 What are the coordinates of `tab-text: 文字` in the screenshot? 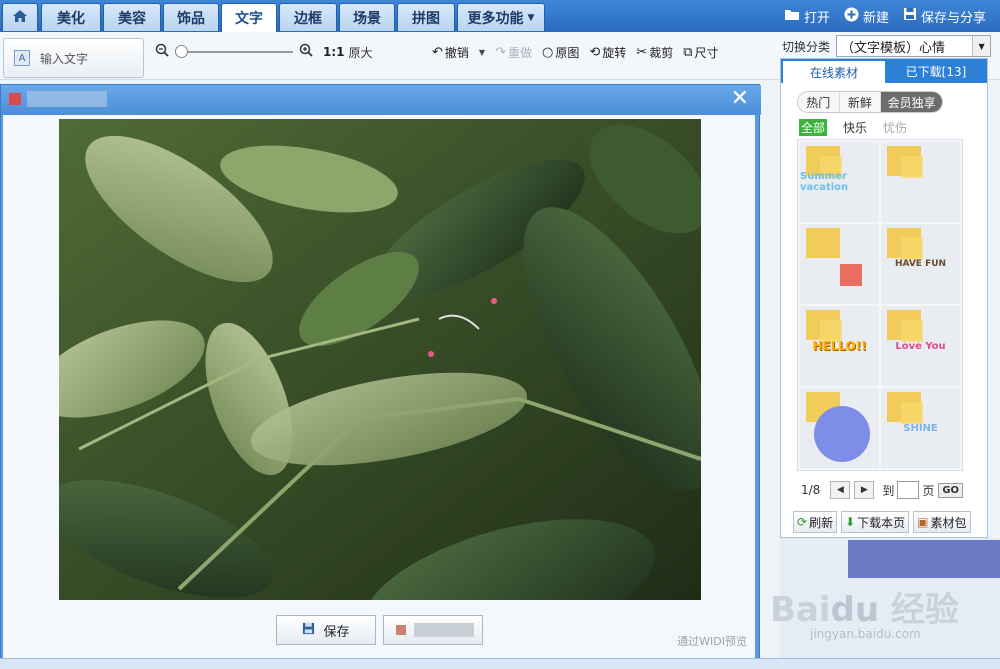 It's located at (249, 17).